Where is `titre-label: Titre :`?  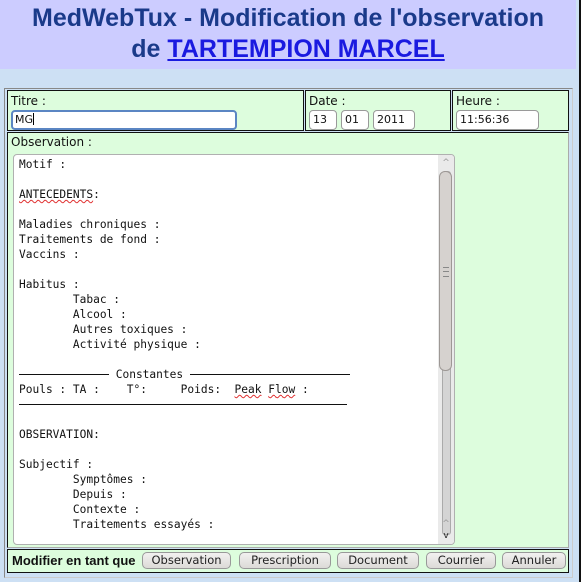
titre-label: Titre : is located at coordinates (28, 101).